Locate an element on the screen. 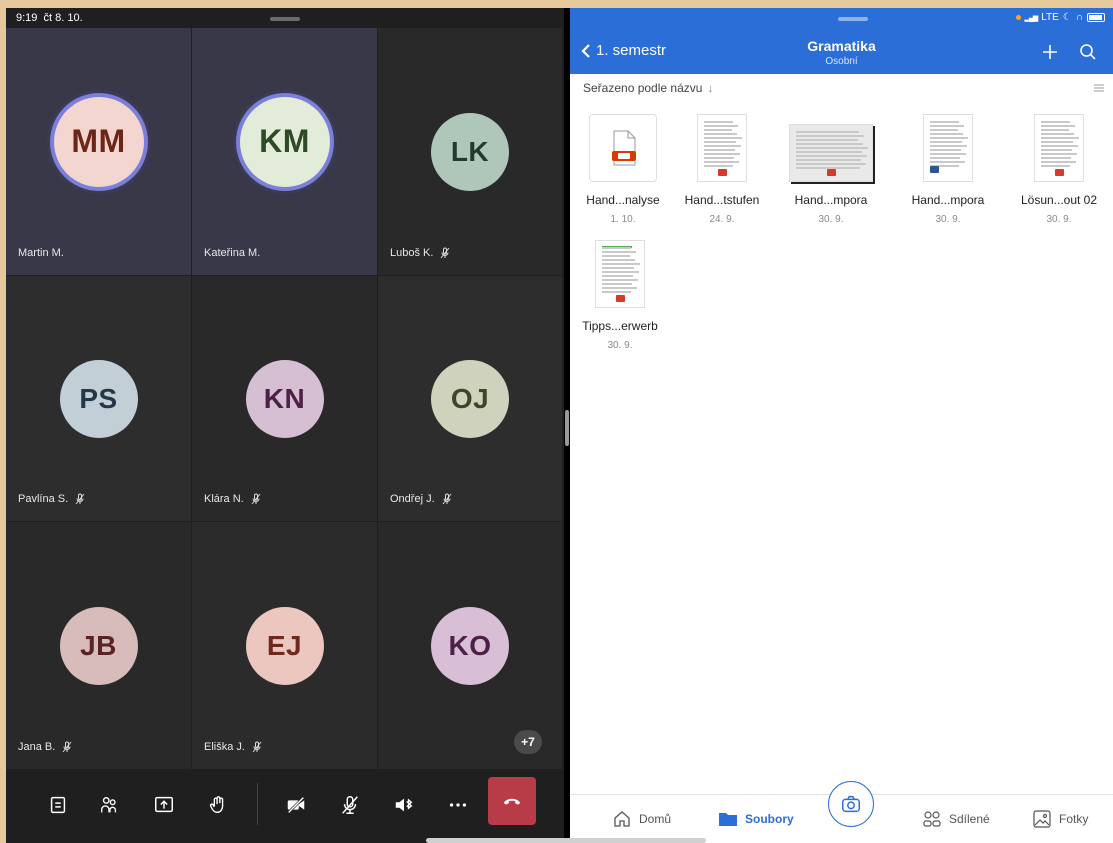 The image size is (1113, 843). file-item: Tipps...erwerb 30. 9. is located at coordinates (620, 290).